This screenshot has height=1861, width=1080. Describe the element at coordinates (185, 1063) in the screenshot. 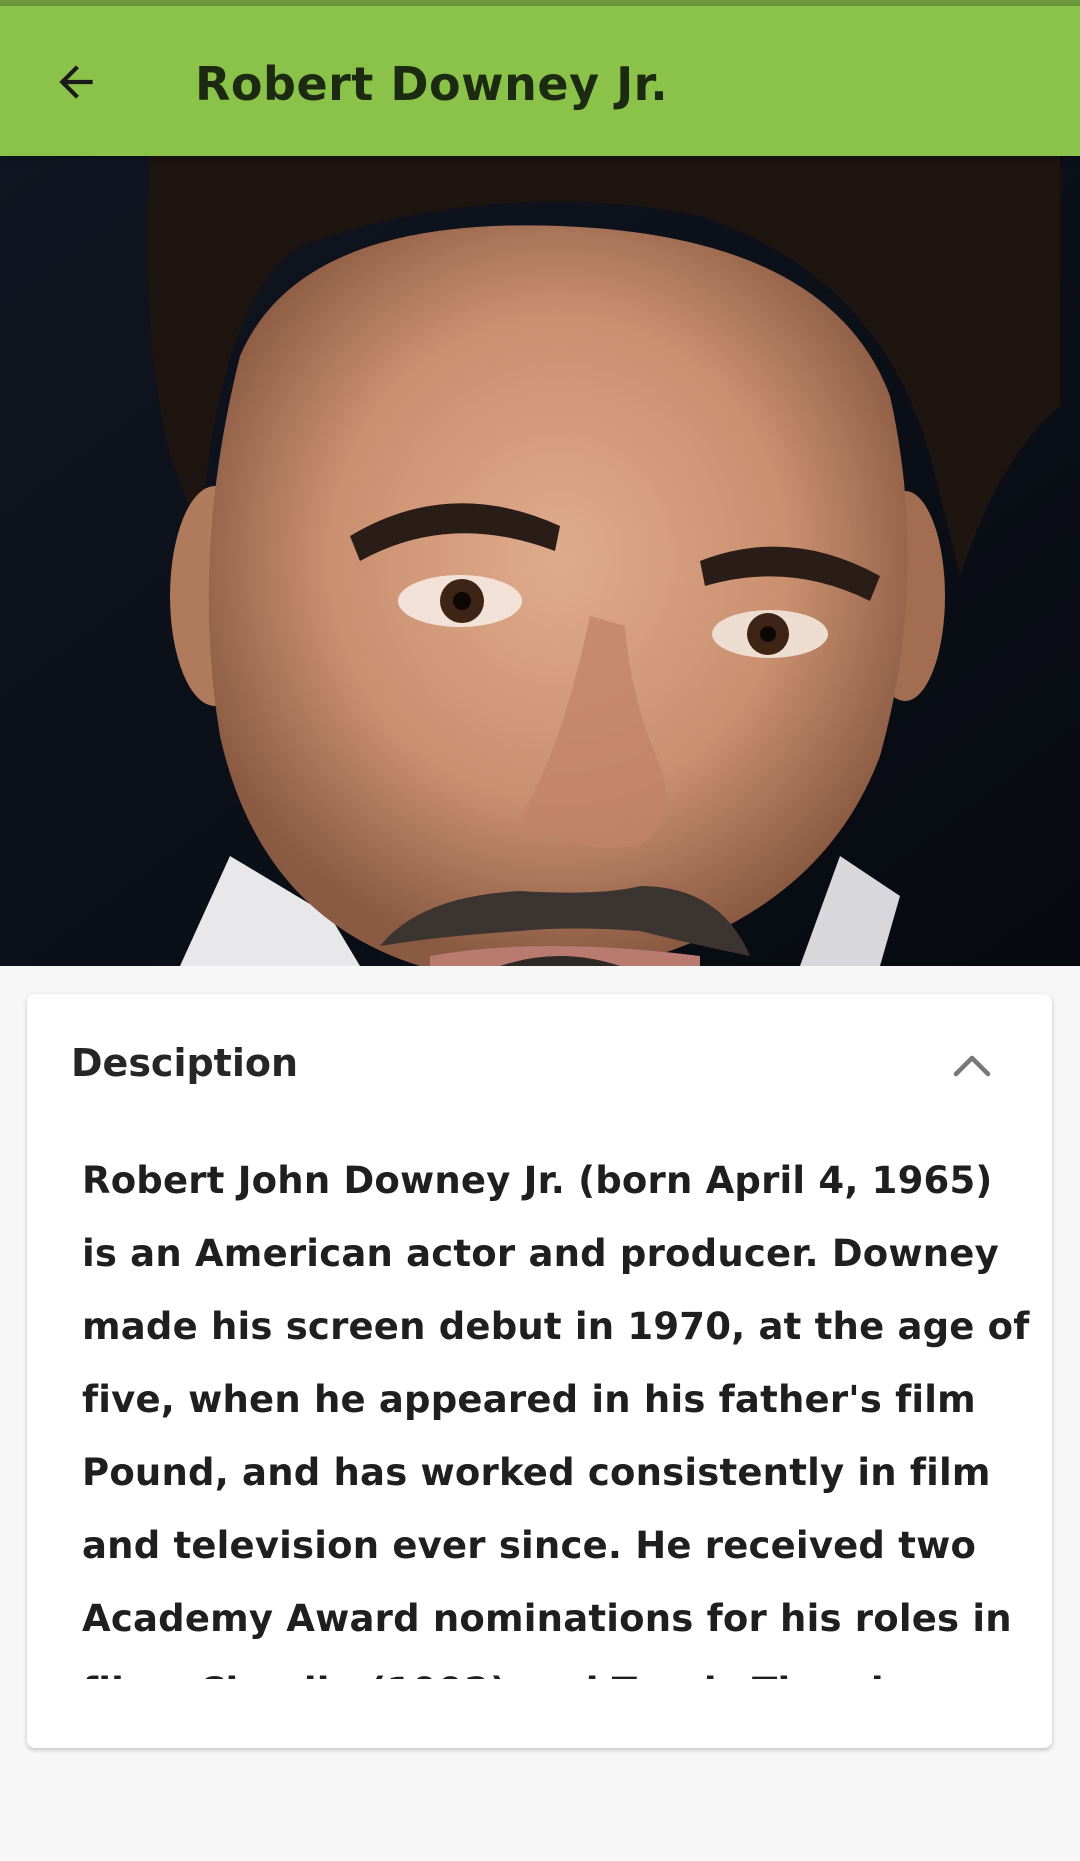

I see `description-title: Desciption` at that location.